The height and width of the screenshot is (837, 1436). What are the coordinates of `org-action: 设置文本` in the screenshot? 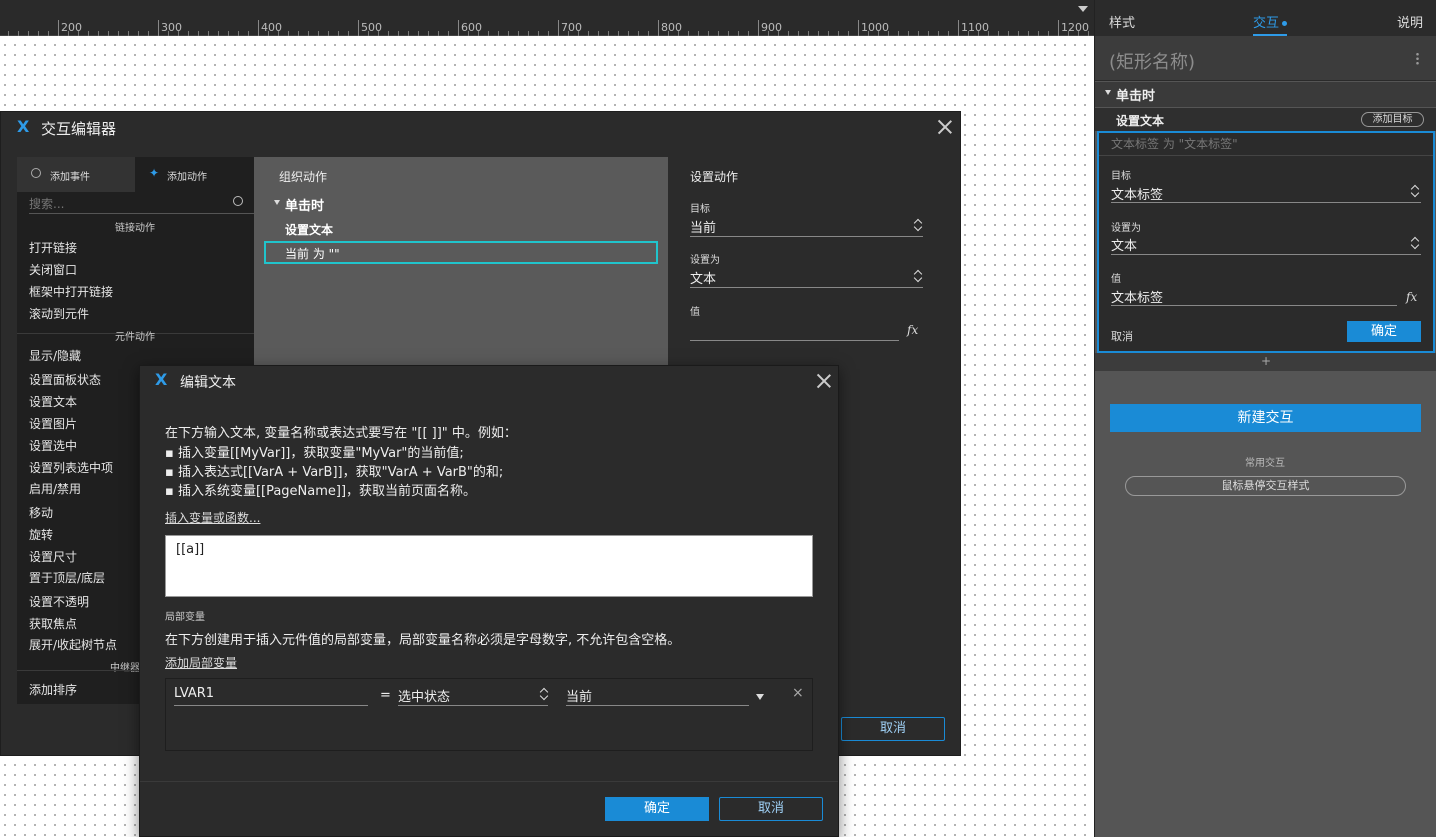 It's located at (309, 229).